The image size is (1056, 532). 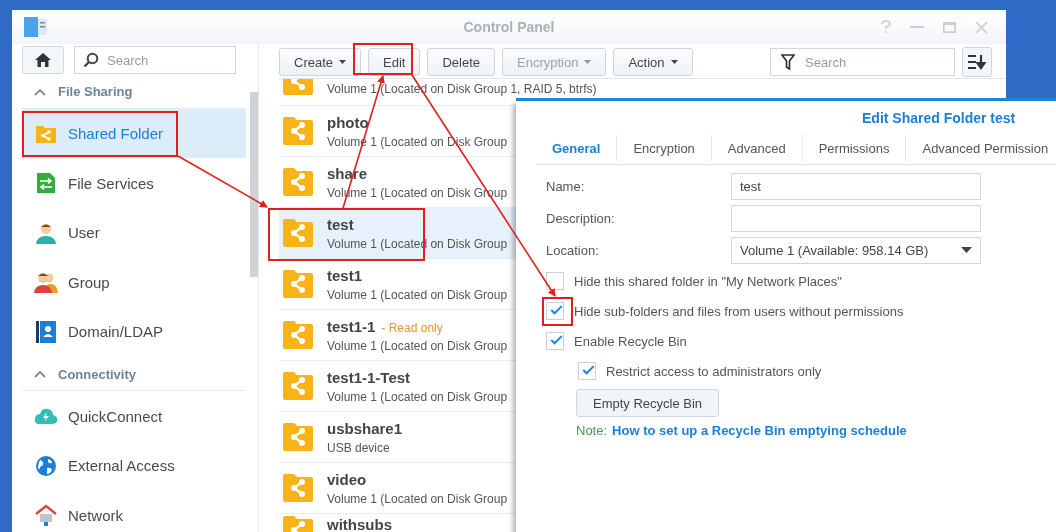 I want to click on search-field: Search, so click(x=155, y=60).